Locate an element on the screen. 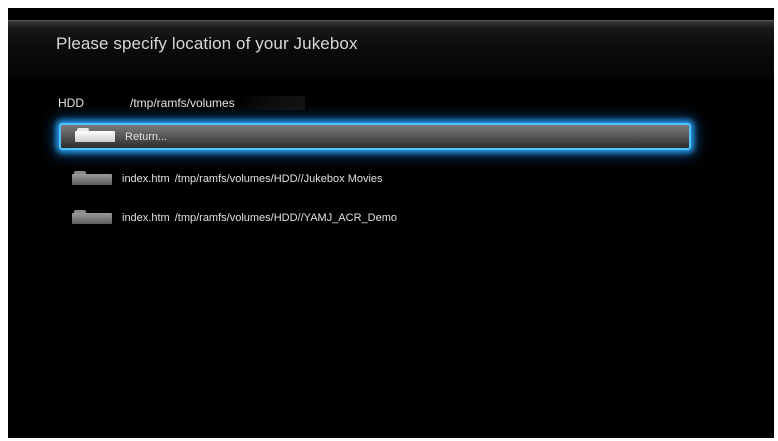  item-path: /tmp/ramfs/volumes/HDD//Jukebox Movies is located at coordinates (278, 179).